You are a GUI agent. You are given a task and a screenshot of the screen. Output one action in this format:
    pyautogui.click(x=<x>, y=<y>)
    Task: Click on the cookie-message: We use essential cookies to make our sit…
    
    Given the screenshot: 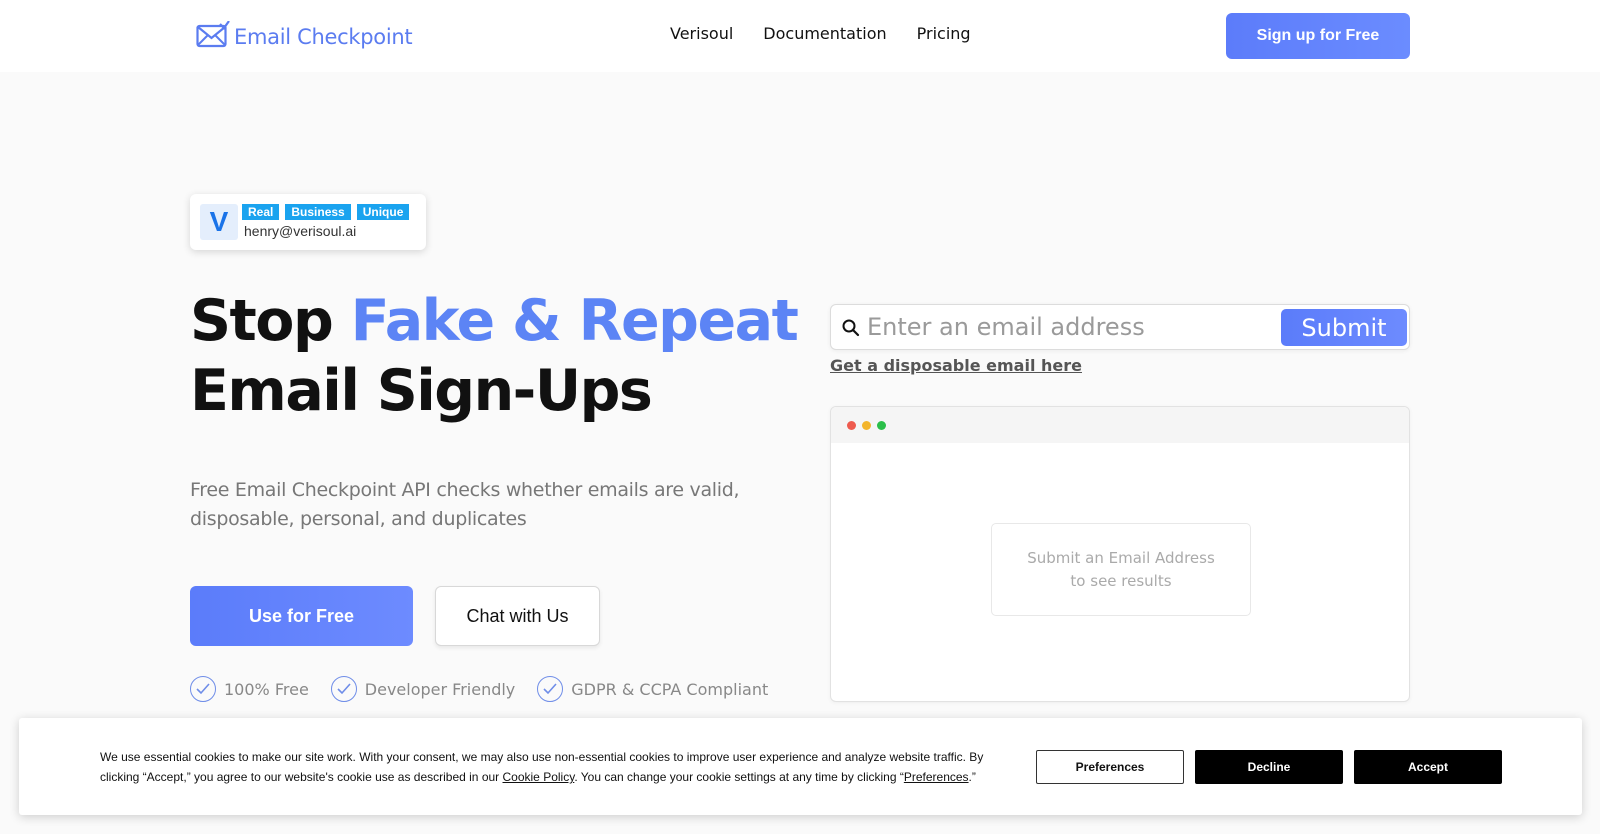 What is the action you would take?
    pyautogui.click(x=550, y=767)
    